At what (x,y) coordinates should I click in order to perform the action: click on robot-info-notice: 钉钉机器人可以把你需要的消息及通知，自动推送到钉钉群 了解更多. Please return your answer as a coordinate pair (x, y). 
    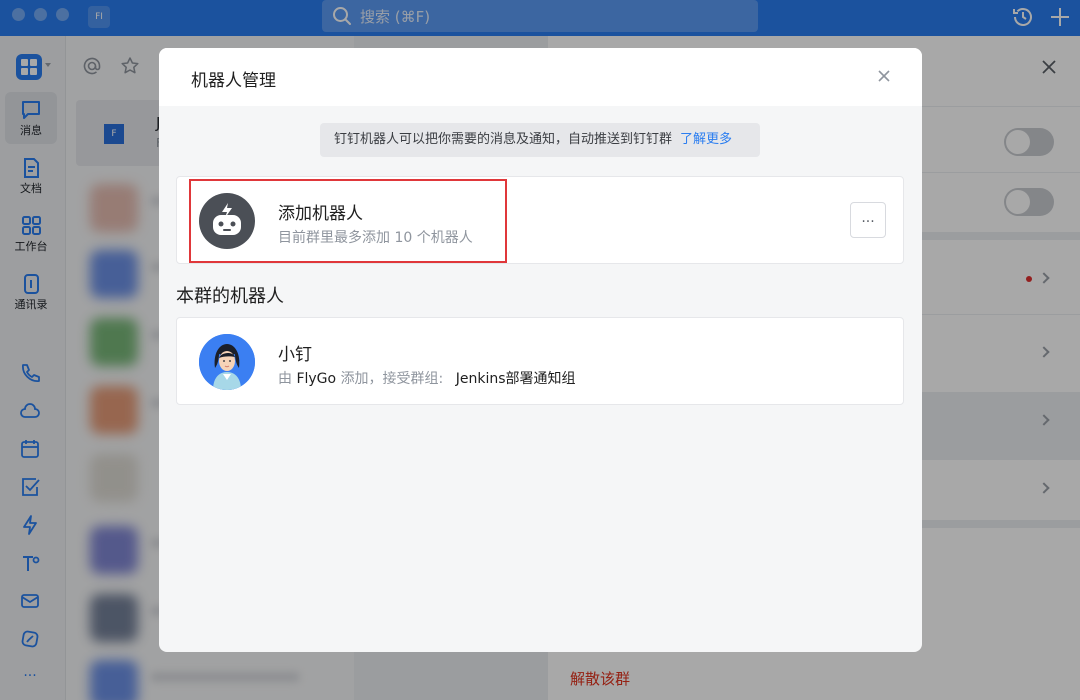
    Looking at the image, I should click on (540, 140).